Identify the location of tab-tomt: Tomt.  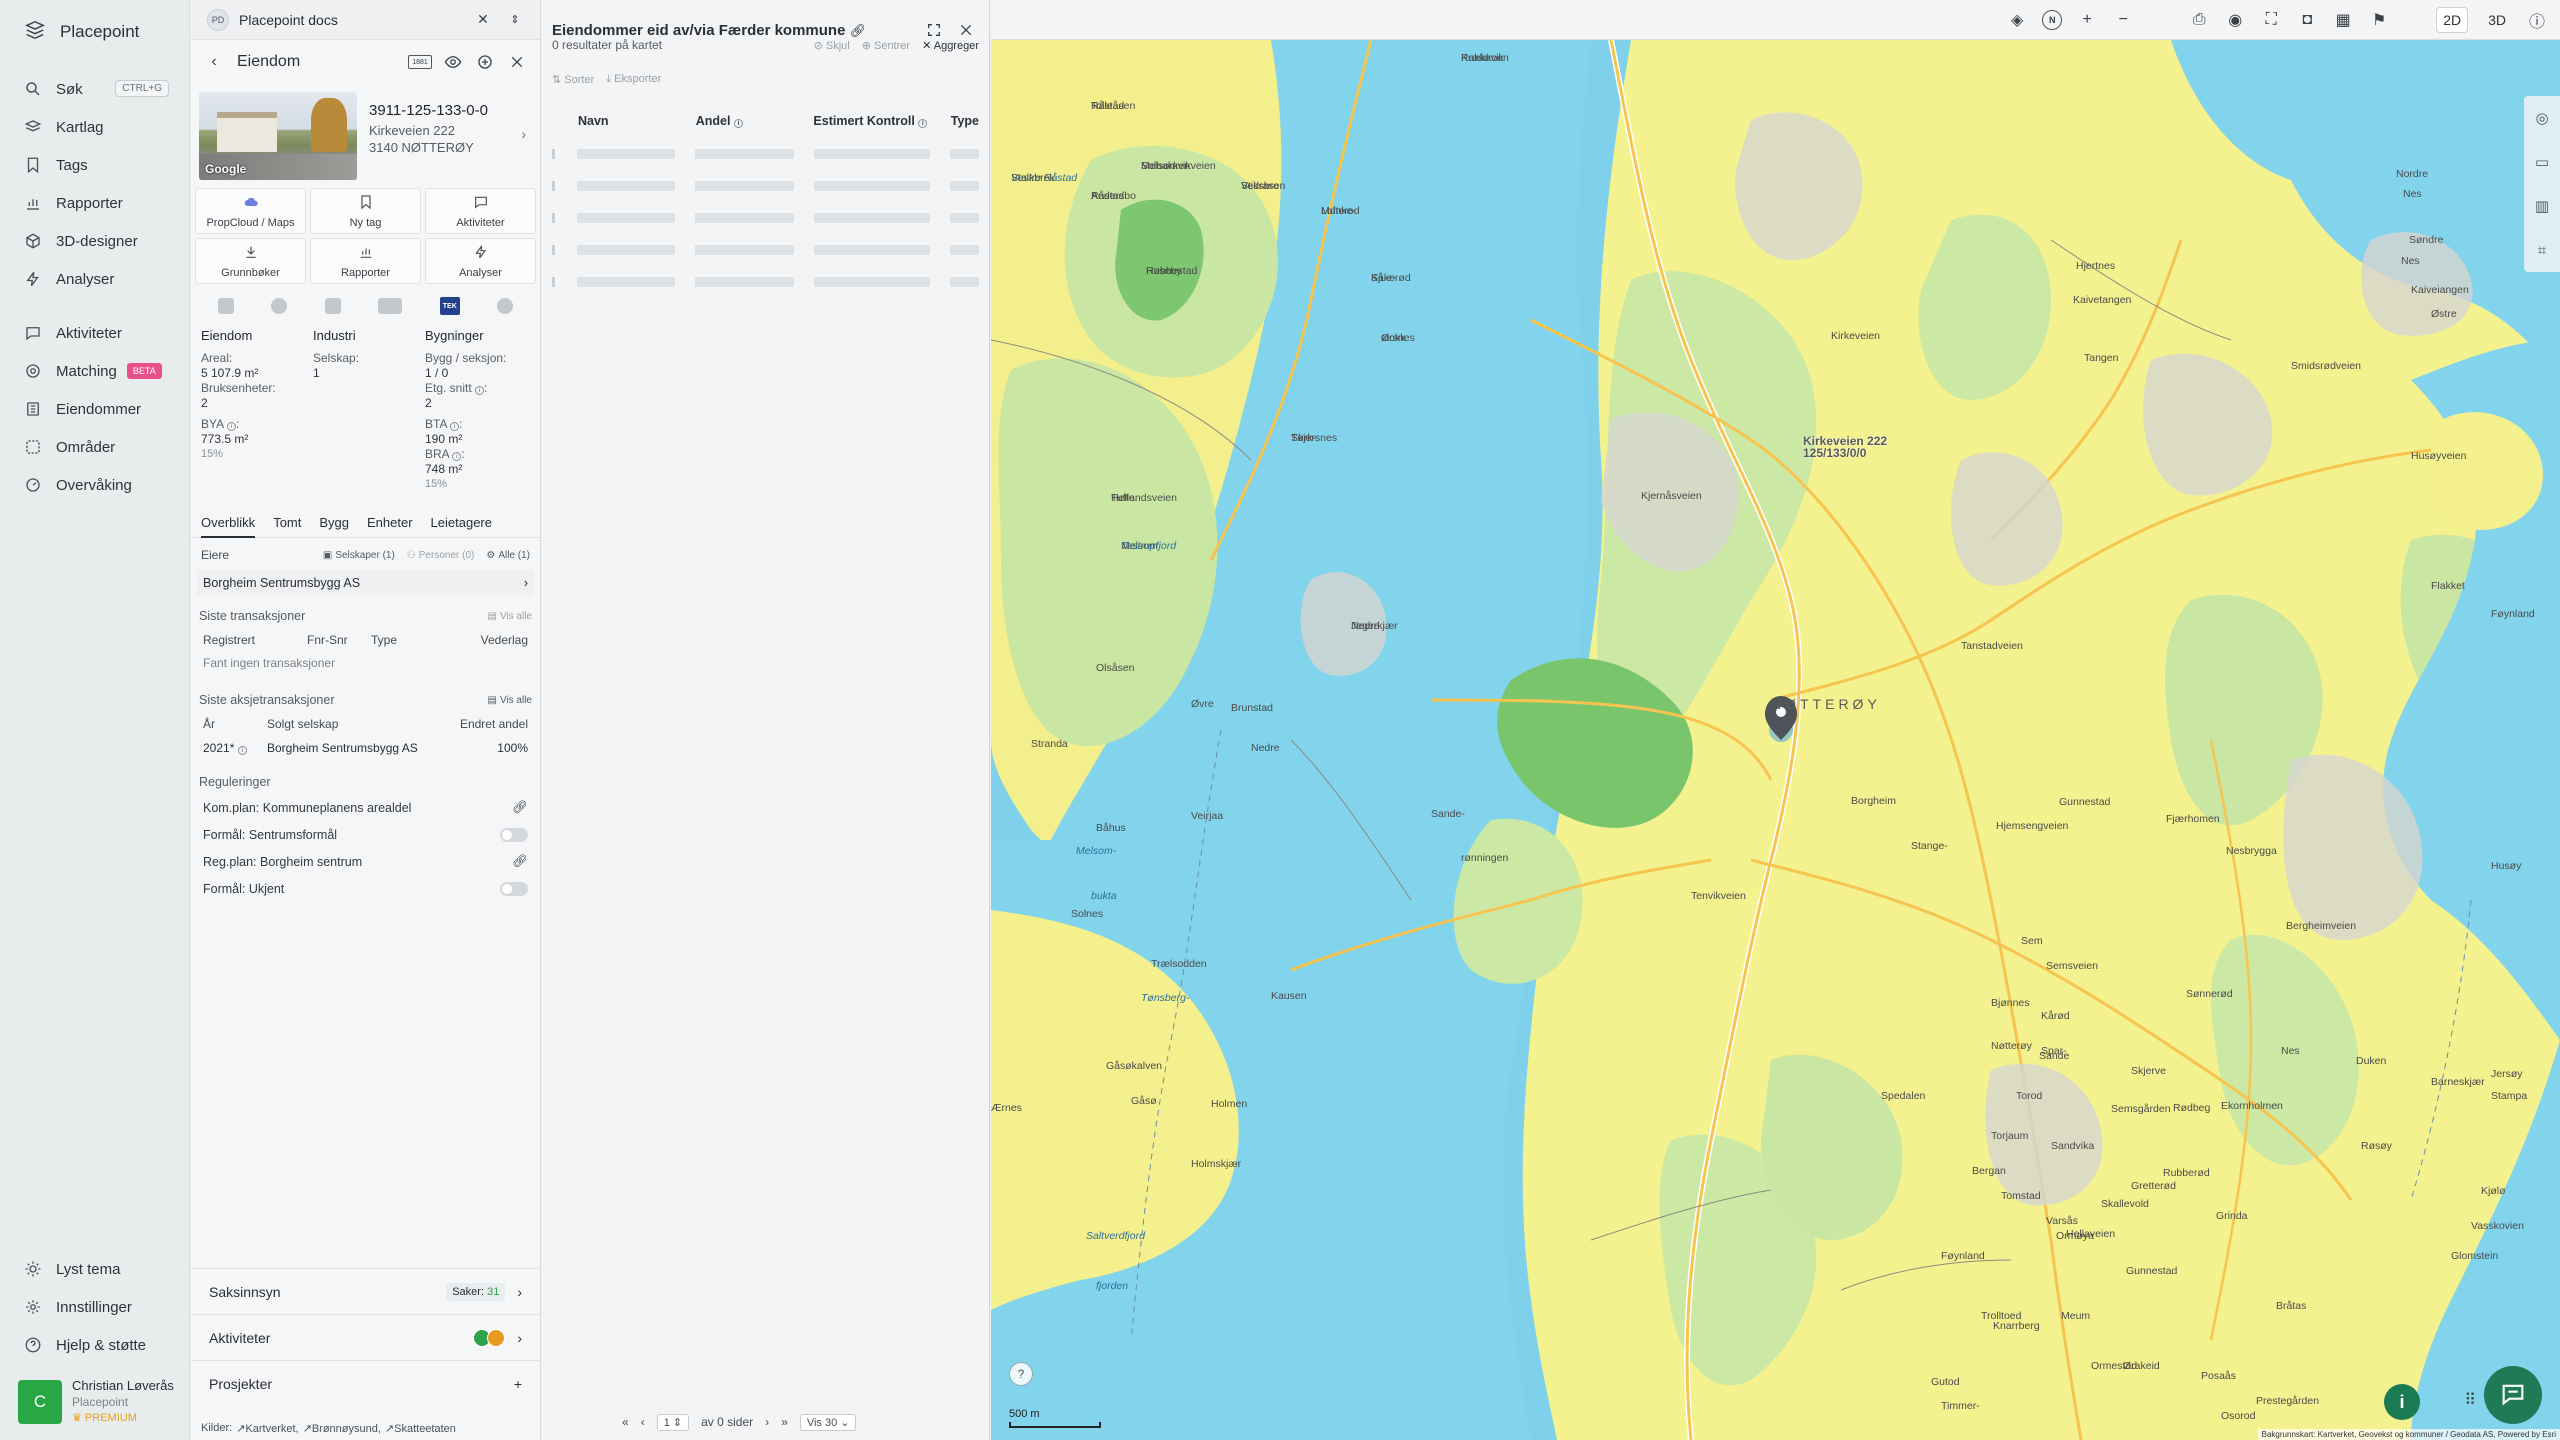
(287, 522).